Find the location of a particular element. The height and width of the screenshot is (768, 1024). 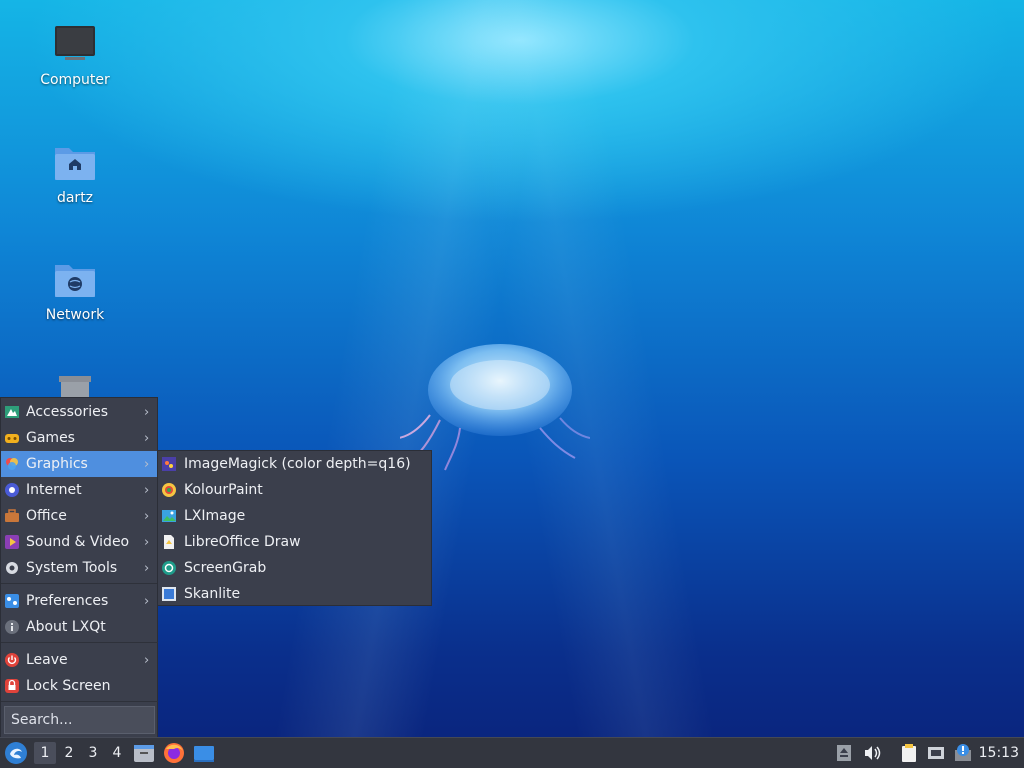

menu-item-label: Sound & Video is located at coordinates (78, 542).